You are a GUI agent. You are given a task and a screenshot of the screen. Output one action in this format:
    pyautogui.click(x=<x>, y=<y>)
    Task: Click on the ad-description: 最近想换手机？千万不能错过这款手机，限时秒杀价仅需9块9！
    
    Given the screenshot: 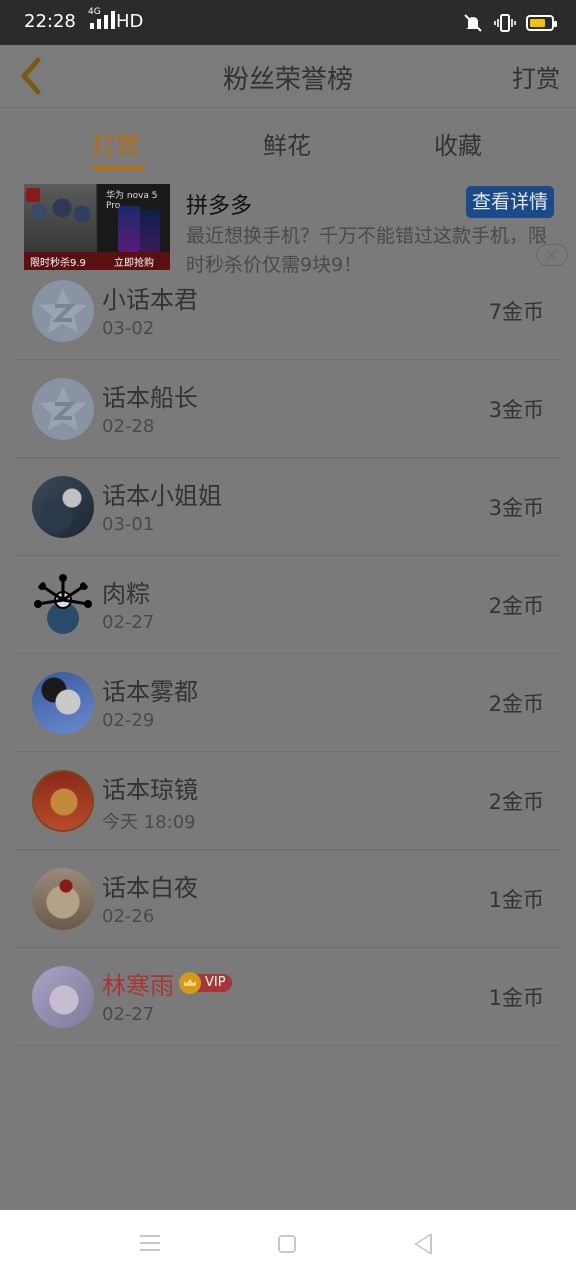 What is the action you would take?
    pyautogui.click(x=367, y=250)
    